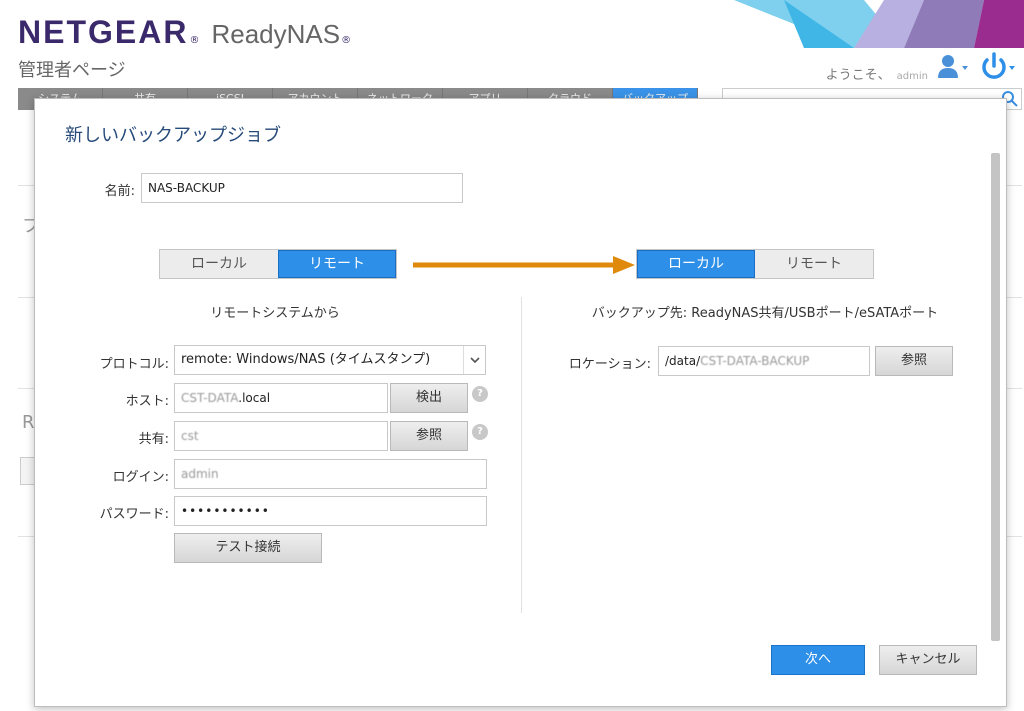 This screenshot has height=711, width=1024. What do you see at coordinates (219, 264) in the screenshot?
I see `source-local-option: ローカル` at bounding box center [219, 264].